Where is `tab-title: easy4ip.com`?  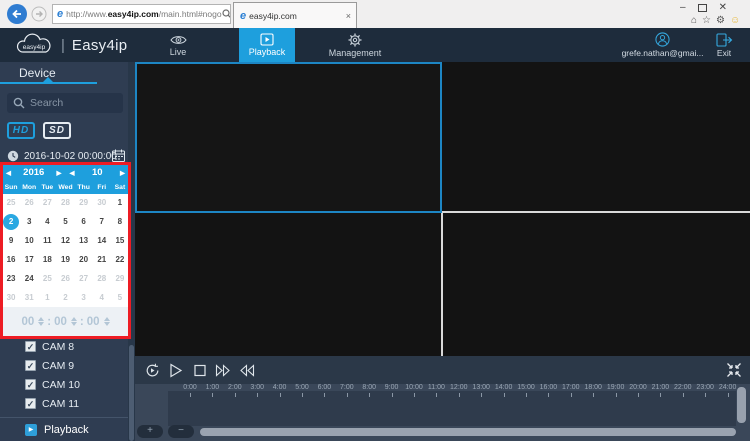
tab-title: easy4ip.com is located at coordinates (273, 15).